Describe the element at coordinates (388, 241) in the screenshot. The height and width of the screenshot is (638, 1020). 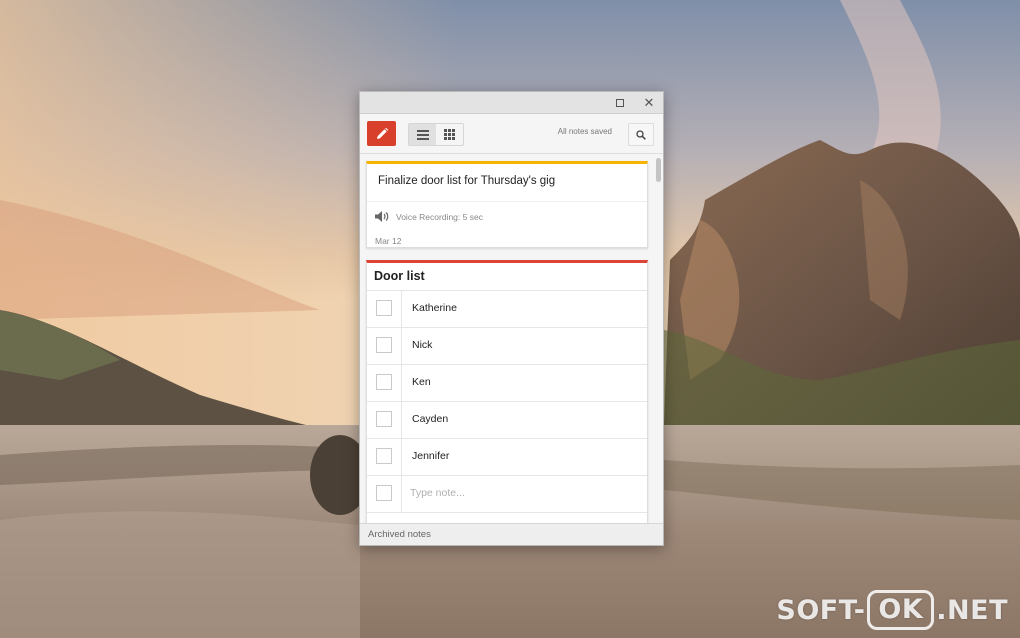
I see `note-date: Mar 12` at that location.